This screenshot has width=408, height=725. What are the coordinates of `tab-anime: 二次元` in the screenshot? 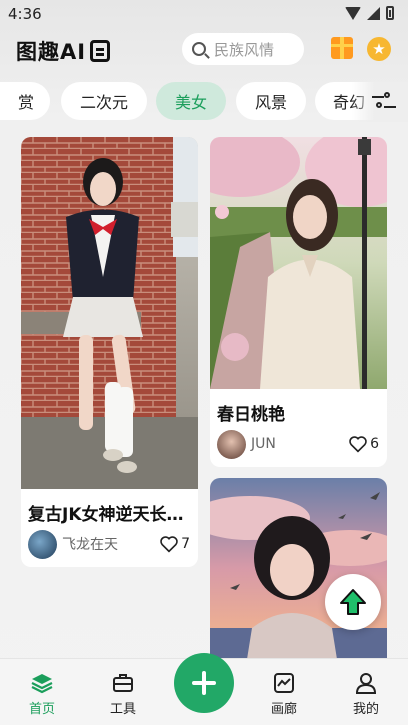 It's located at (104, 101).